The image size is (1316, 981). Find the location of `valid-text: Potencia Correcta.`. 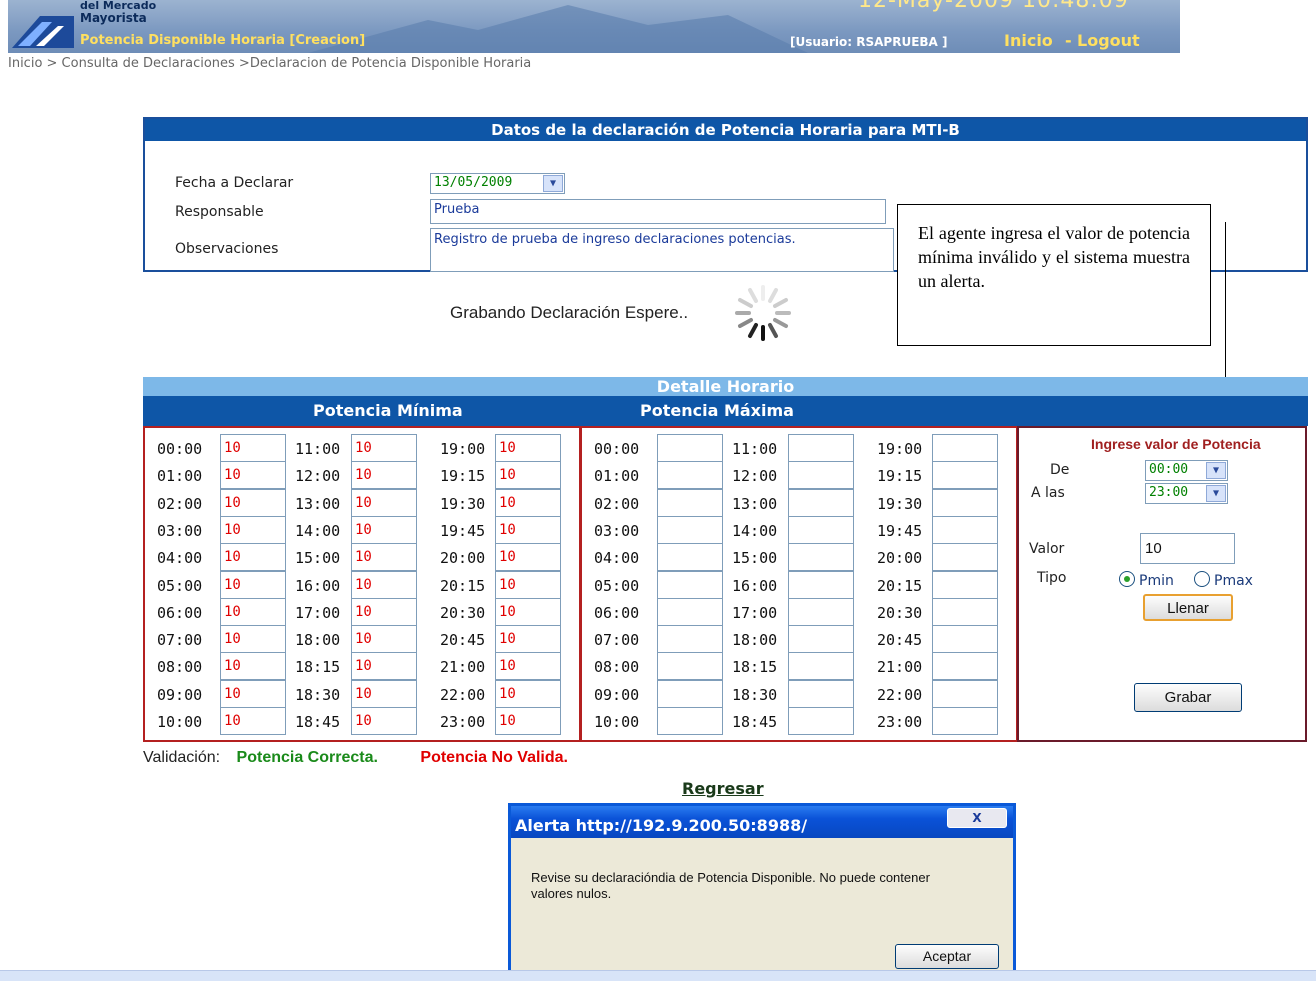

valid-text: Potencia Correcta. is located at coordinates (307, 757).